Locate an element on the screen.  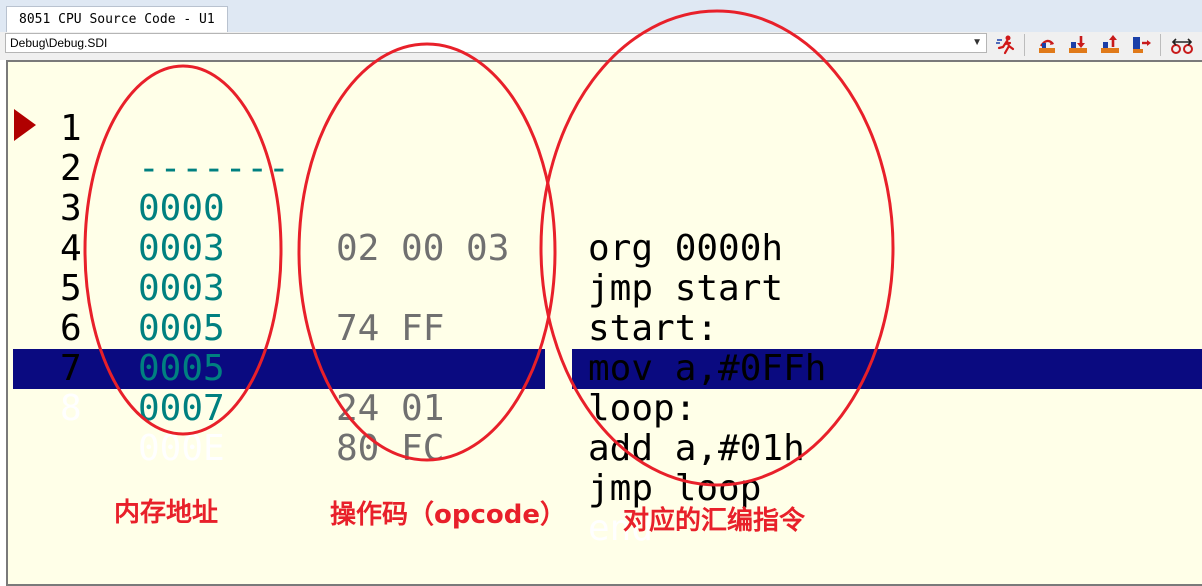
run-to-cursor-icon is located at coordinates (1141, 45).